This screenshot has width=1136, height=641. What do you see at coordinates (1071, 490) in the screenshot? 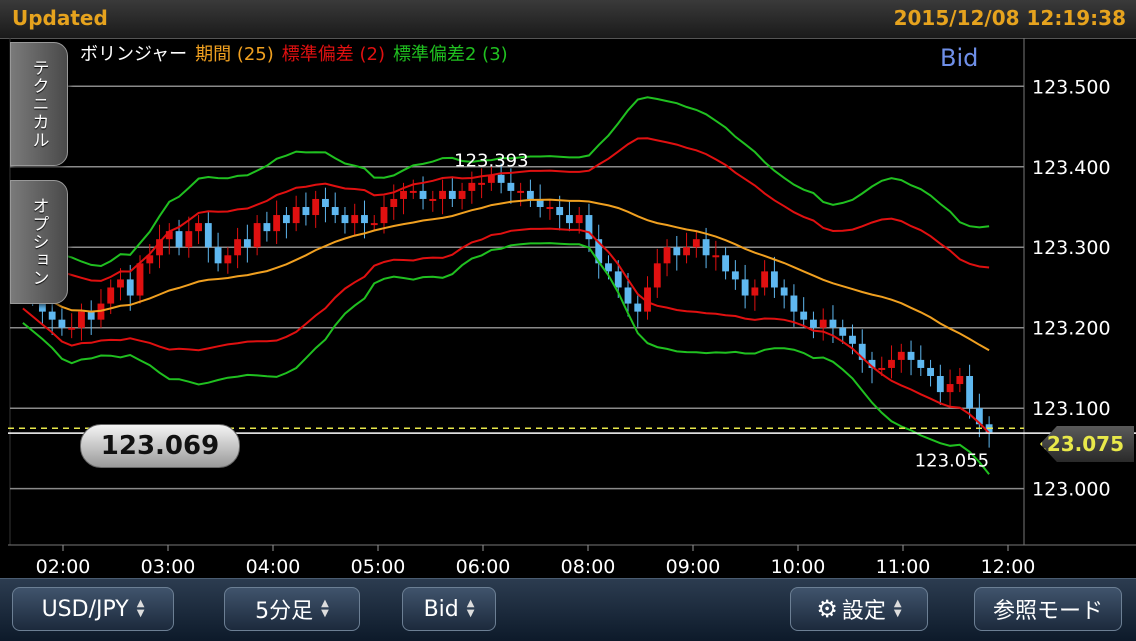
I see `y-tick-label: 123.000` at bounding box center [1071, 490].